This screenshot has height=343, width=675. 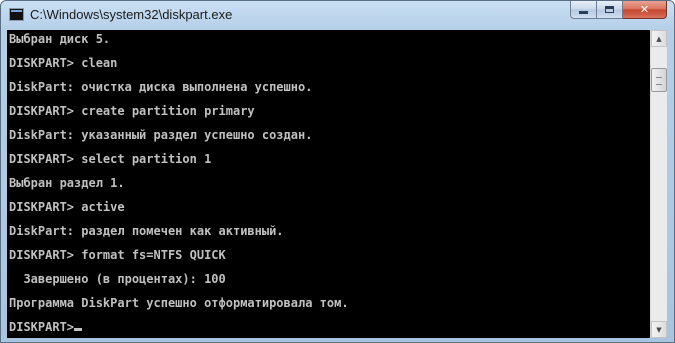 What do you see at coordinates (78, 329) in the screenshot?
I see `text-cursor` at bounding box center [78, 329].